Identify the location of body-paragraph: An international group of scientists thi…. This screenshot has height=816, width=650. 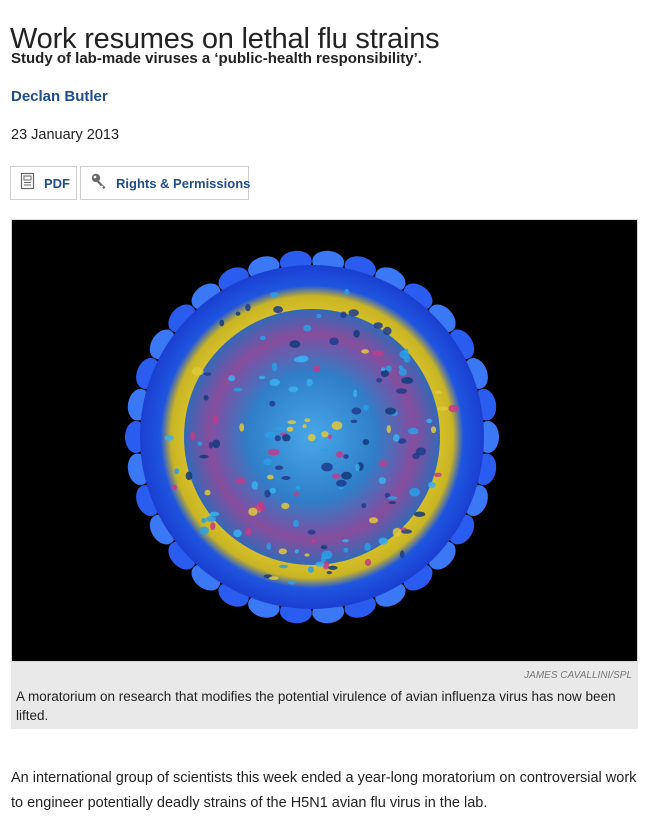
(324, 790).